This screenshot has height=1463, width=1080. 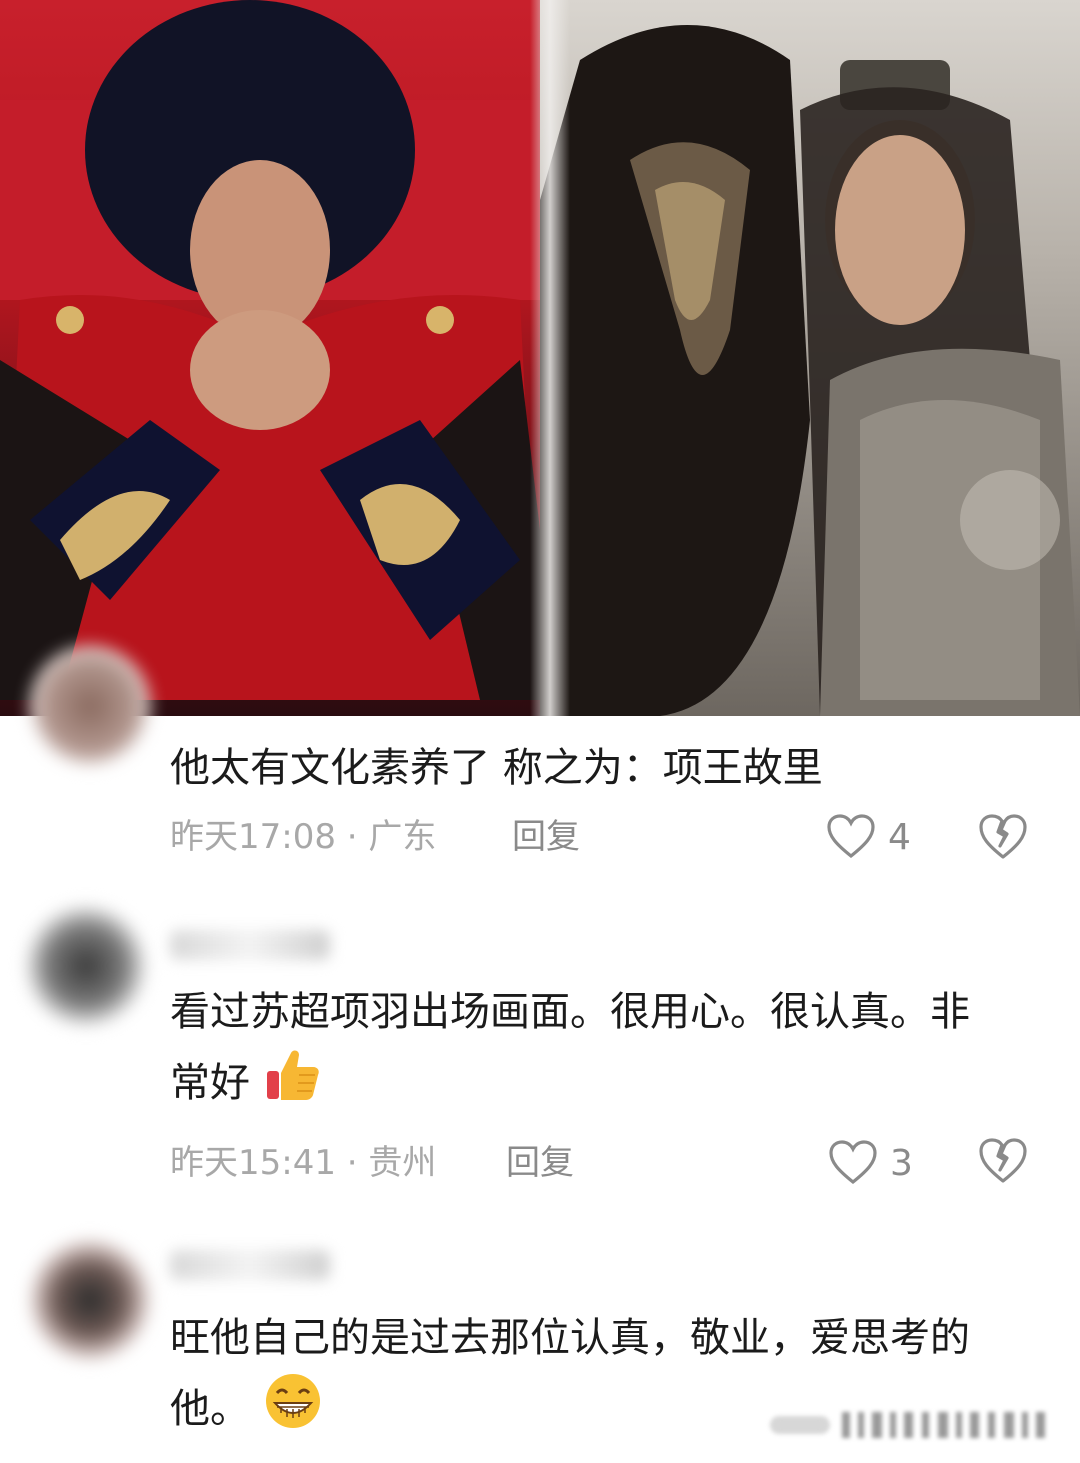 I want to click on watermark-art, so click(x=907, y=1425).